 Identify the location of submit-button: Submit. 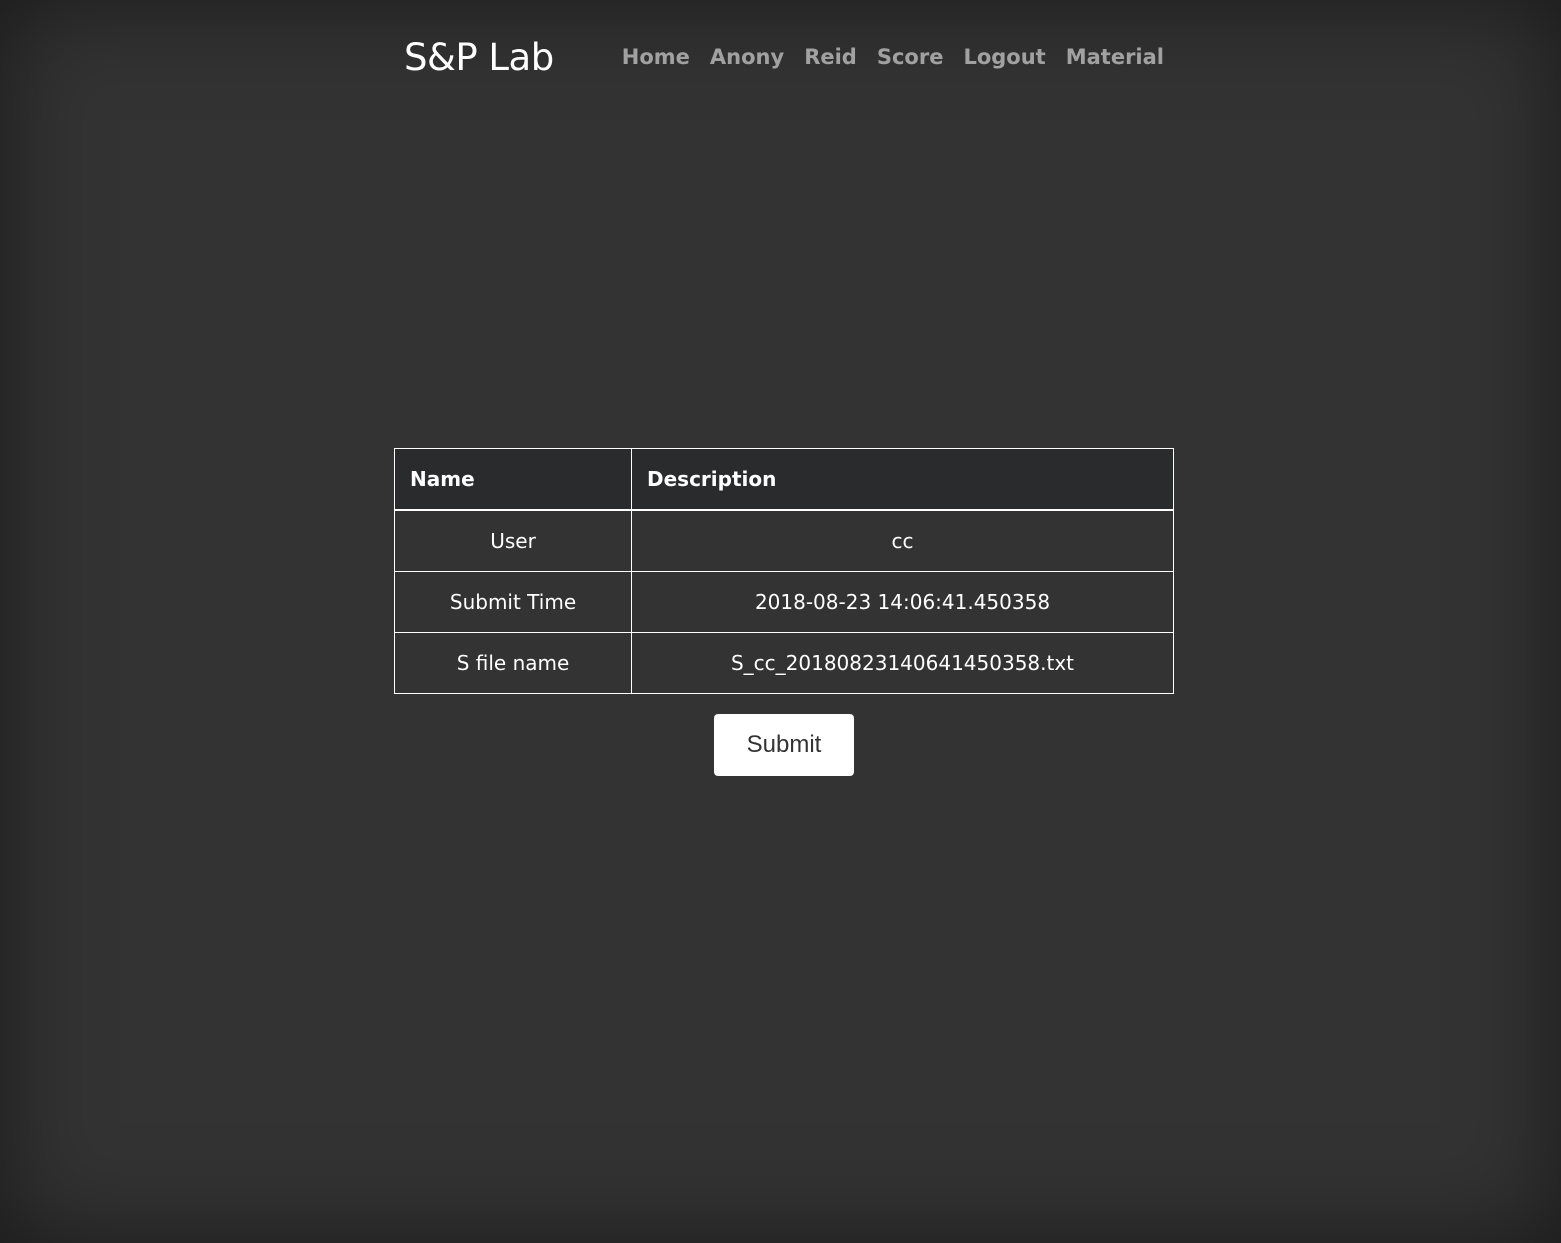
(784, 745).